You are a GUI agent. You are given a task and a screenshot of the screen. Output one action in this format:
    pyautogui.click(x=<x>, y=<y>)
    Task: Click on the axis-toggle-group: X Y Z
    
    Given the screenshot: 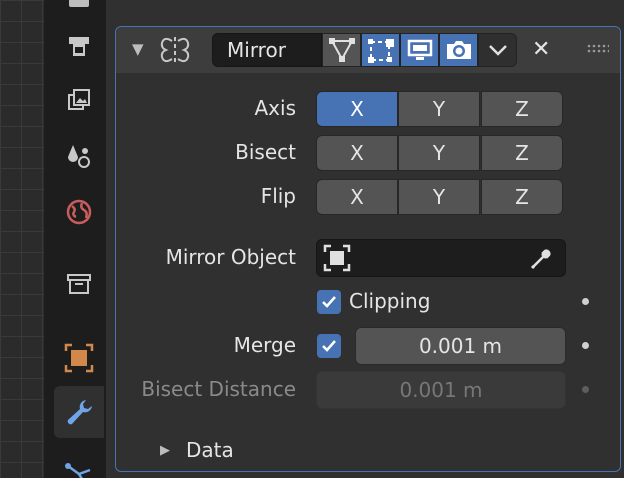 What is the action you would take?
    pyautogui.click(x=441, y=109)
    